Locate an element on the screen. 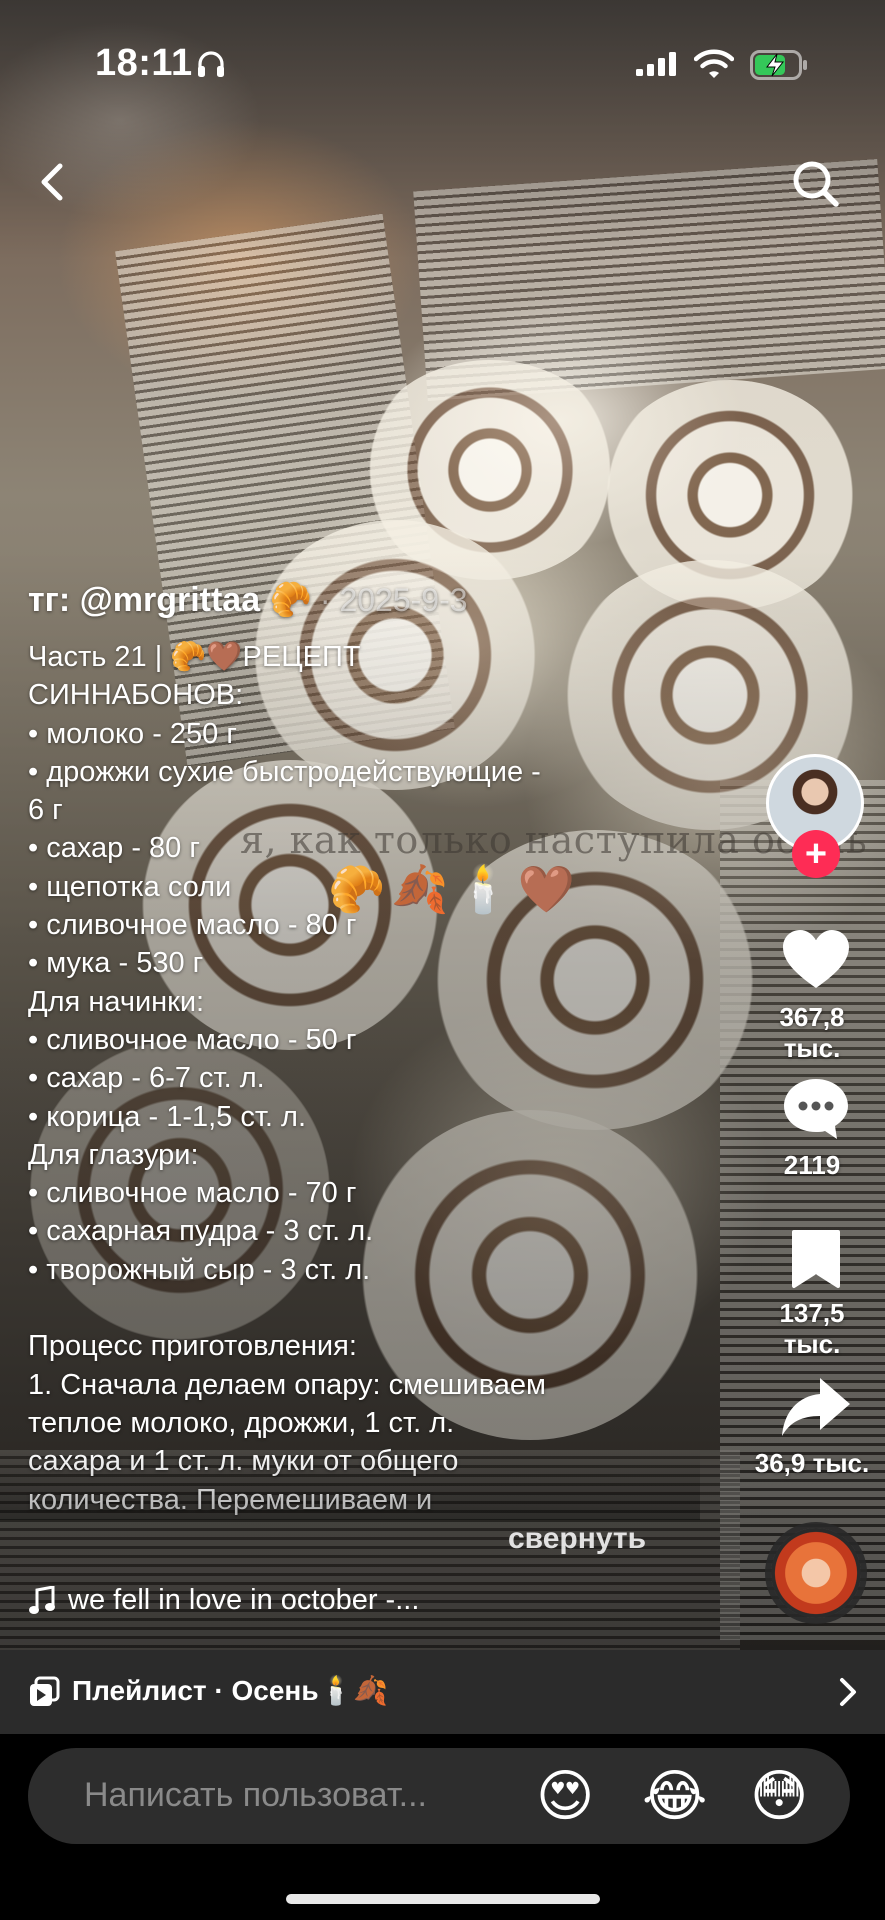 The image size is (885, 1920). back-button is located at coordinates (52, 182).